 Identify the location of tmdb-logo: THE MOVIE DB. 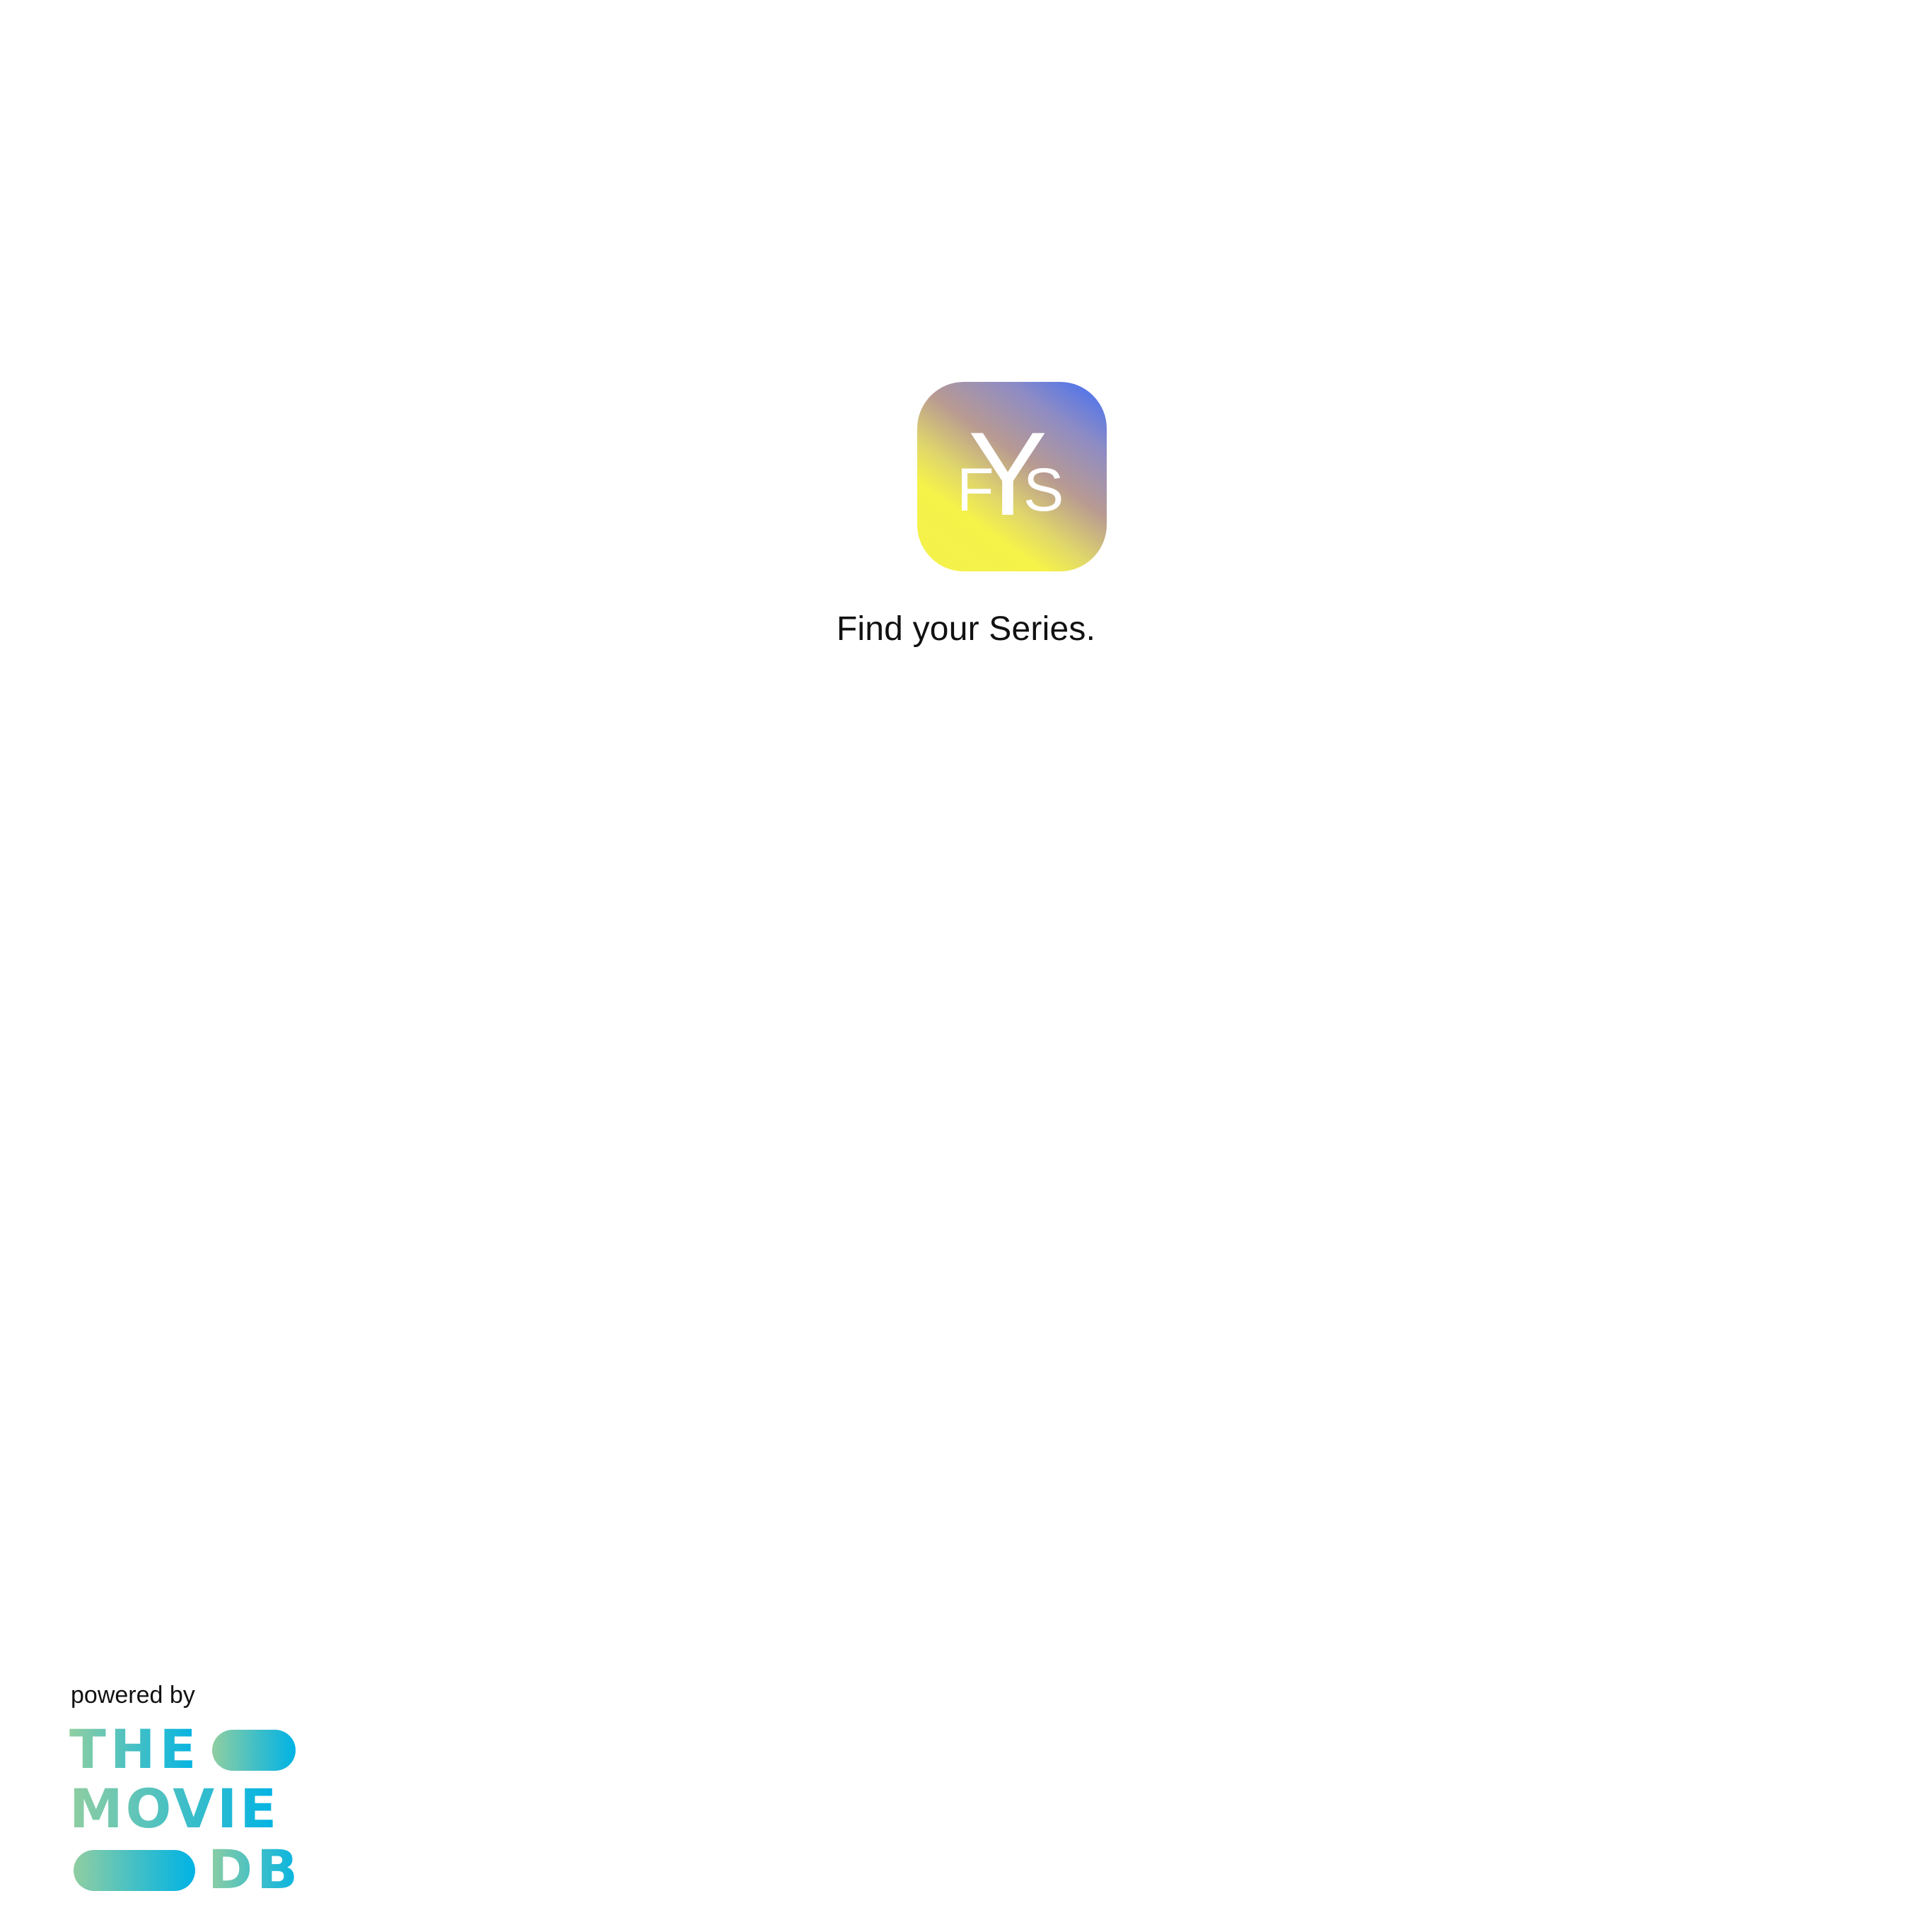
(183, 1809).